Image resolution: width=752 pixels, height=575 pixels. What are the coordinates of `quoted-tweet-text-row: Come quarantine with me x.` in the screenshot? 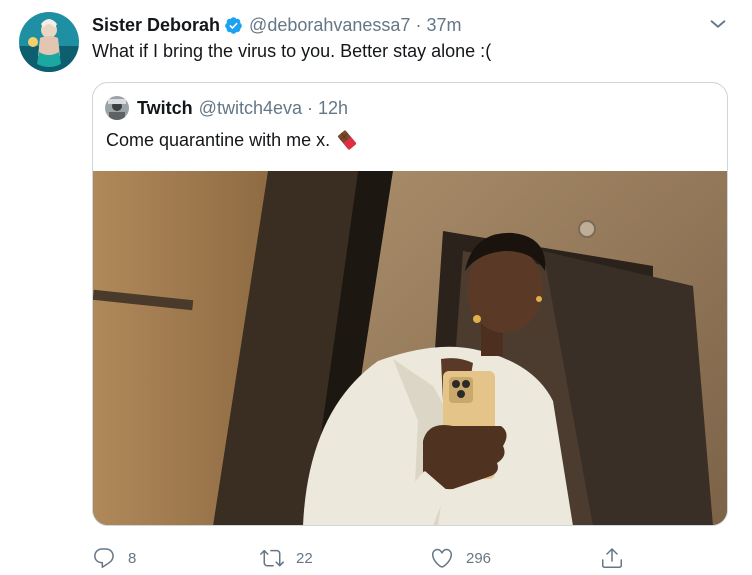 It's located at (232, 140).